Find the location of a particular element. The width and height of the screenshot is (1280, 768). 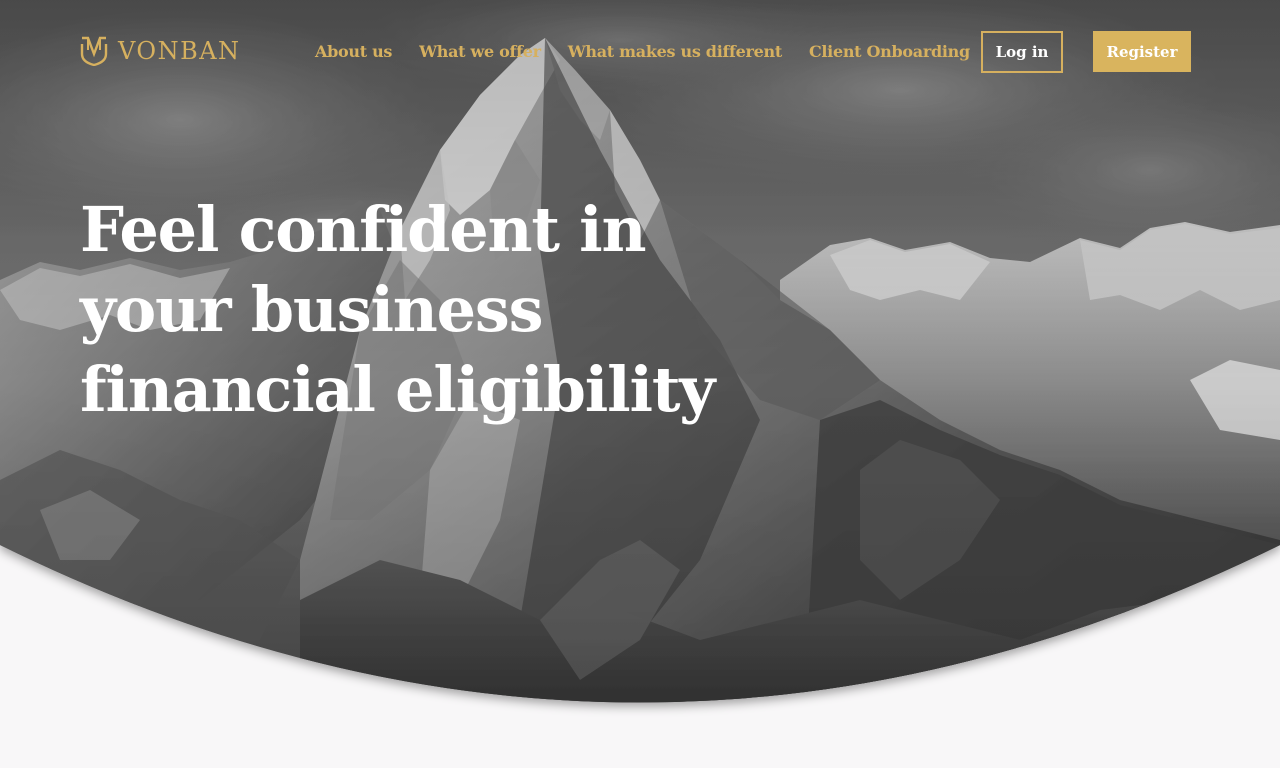

nav-link-what-we-offer: What we offer is located at coordinates (480, 51).